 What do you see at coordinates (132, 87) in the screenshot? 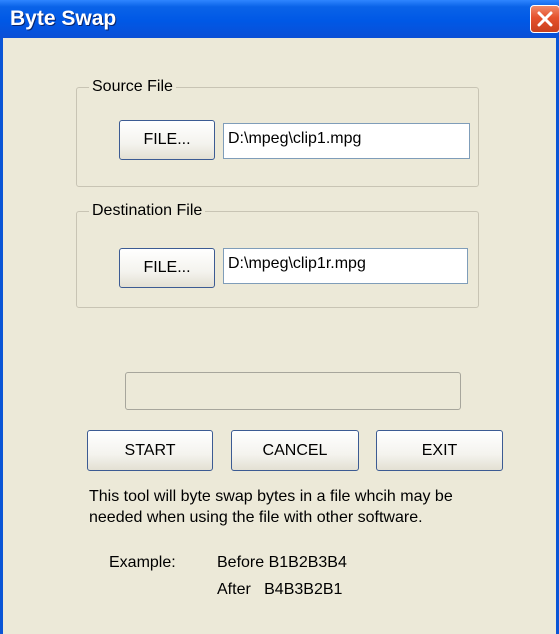
I see `source-file-group-label: Source File` at bounding box center [132, 87].